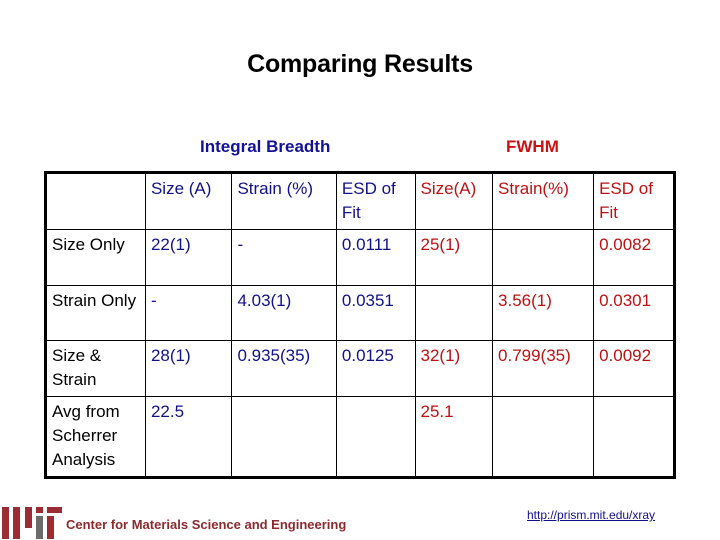 This screenshot has height=540, width=720. I want to click on cell-ib-esd: 0.0125, so click(375, 368).